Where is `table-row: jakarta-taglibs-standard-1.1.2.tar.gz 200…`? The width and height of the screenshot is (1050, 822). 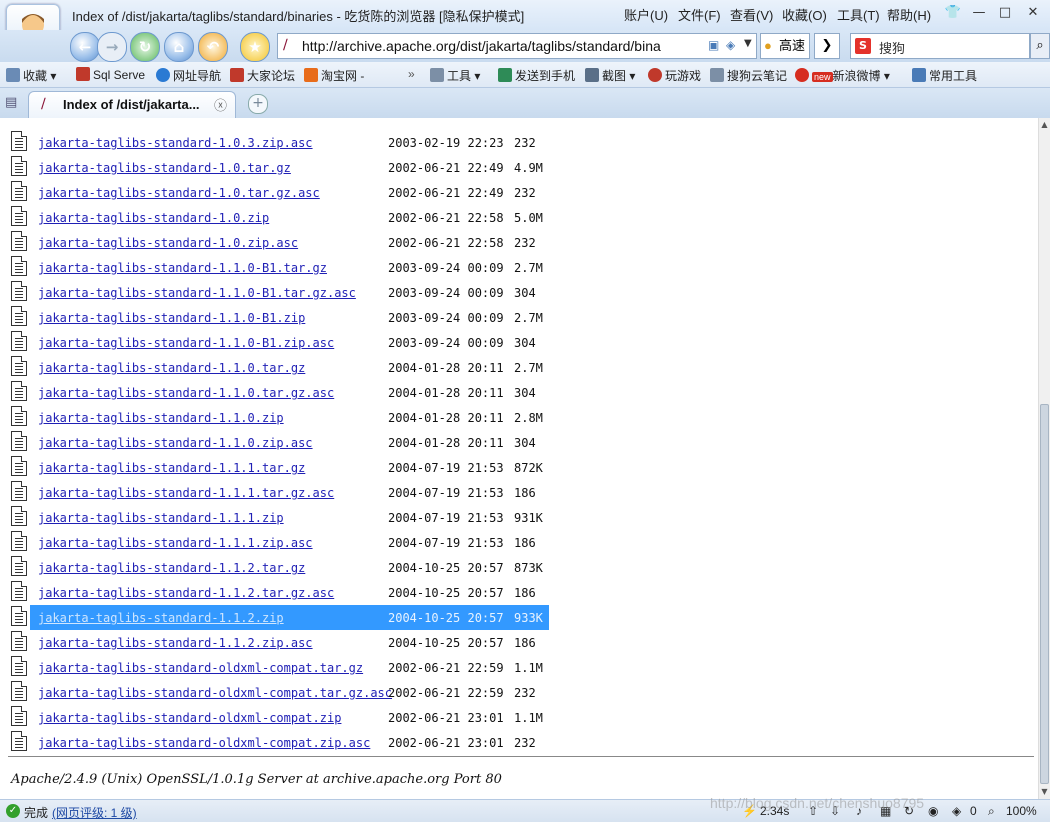
table-row: jakarta-taglibs-standard-1.1.2.tar.gz 200… is located at coordinates (500, 567).